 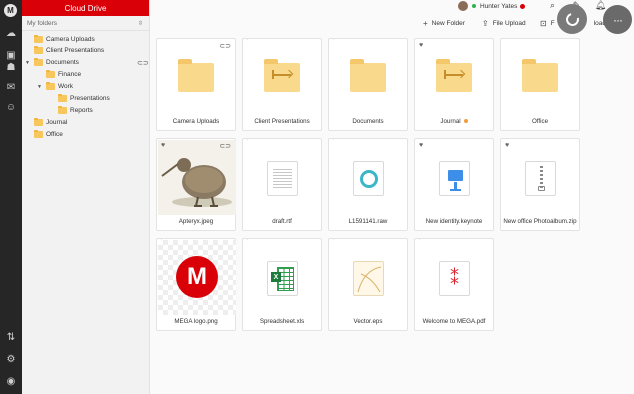 I want to click on file-card-documents: ˙ Documents, so click(x=368, y=84).